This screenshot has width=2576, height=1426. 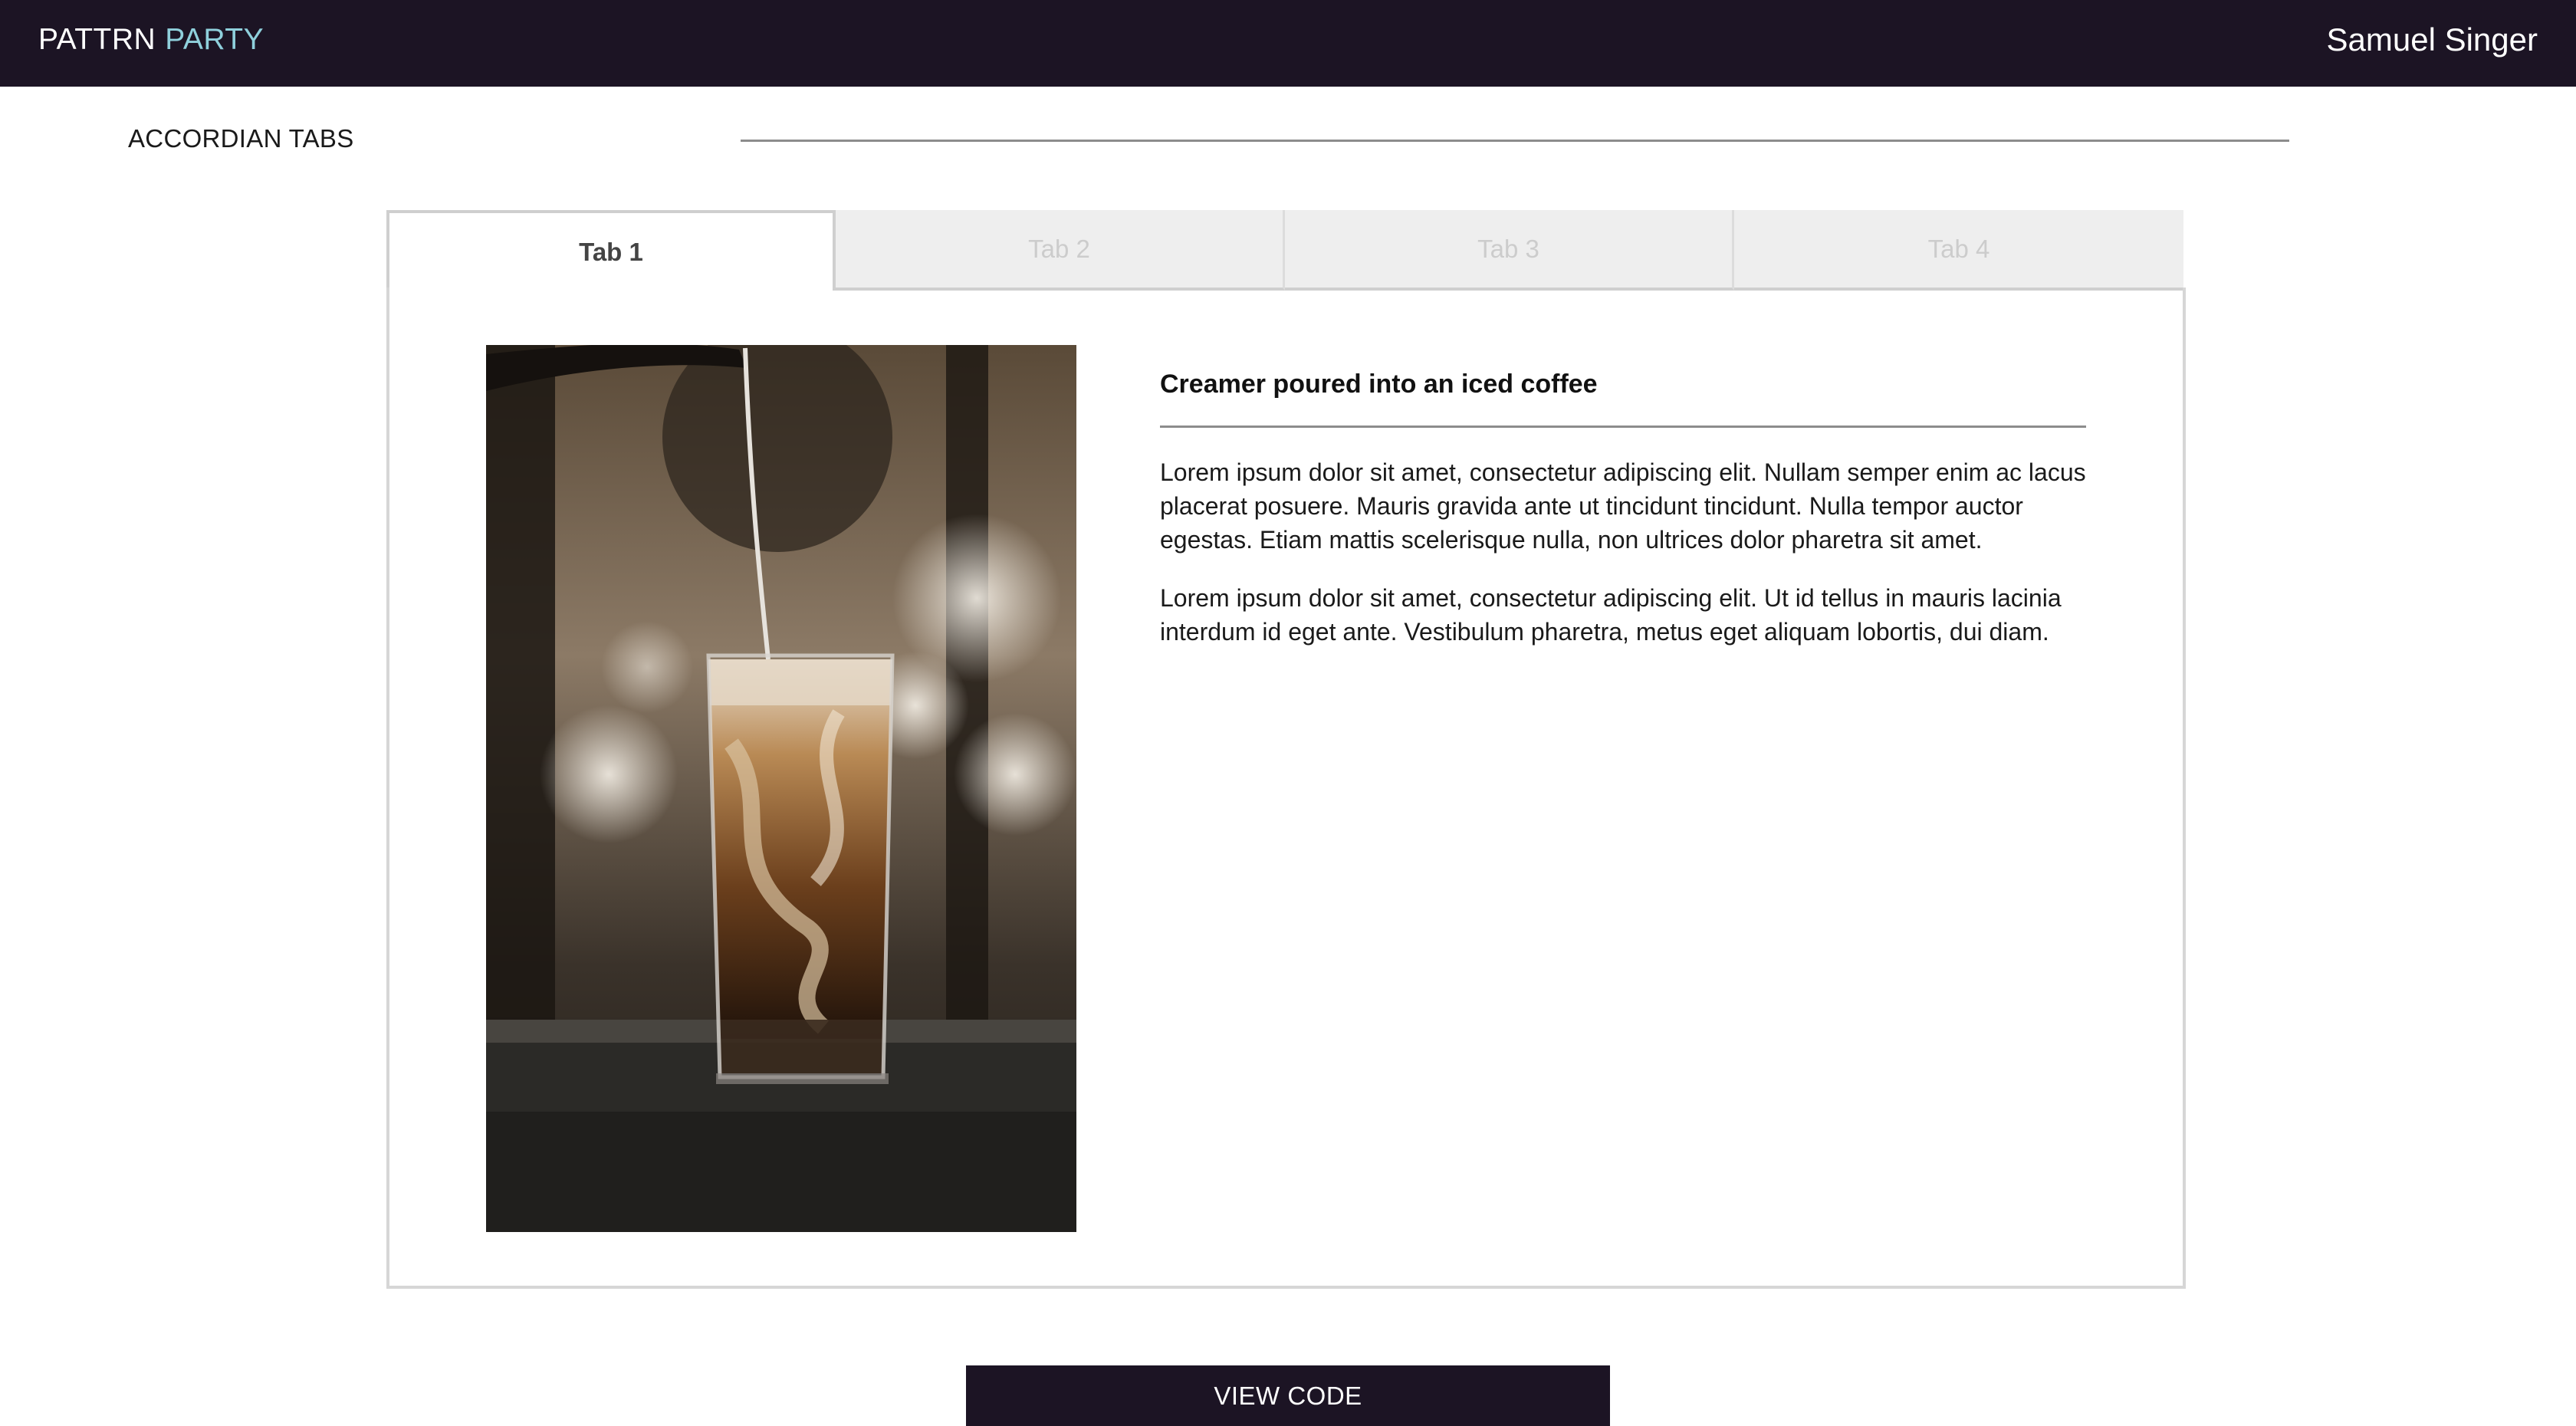 I want to click on top-navigation-bar: PATTRN PARTY Samuel Singer, so click(x=1288, y=43).